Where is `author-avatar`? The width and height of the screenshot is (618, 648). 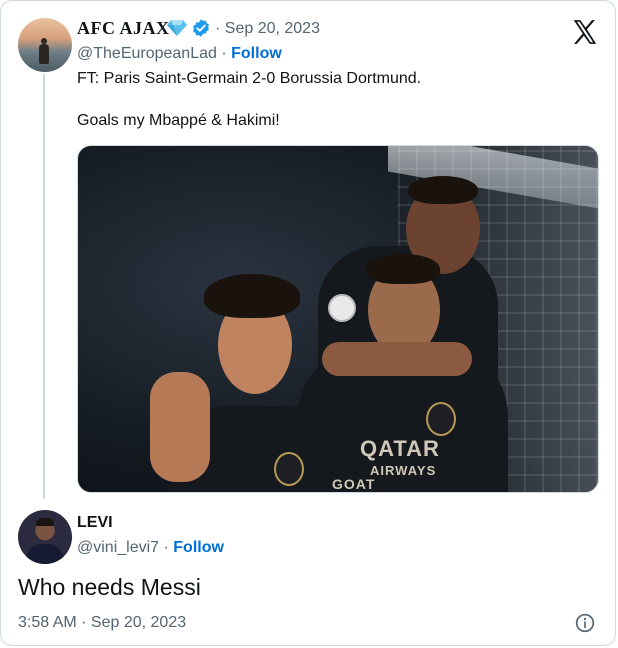
author-avatar is located at coordinates (45, 45).